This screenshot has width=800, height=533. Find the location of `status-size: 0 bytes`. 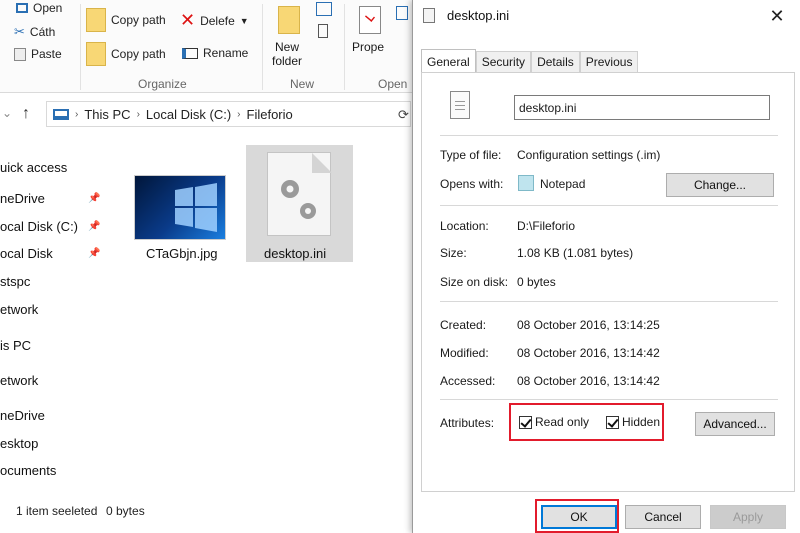

status-size: 0 bytes is located at coordinates (125, 511).